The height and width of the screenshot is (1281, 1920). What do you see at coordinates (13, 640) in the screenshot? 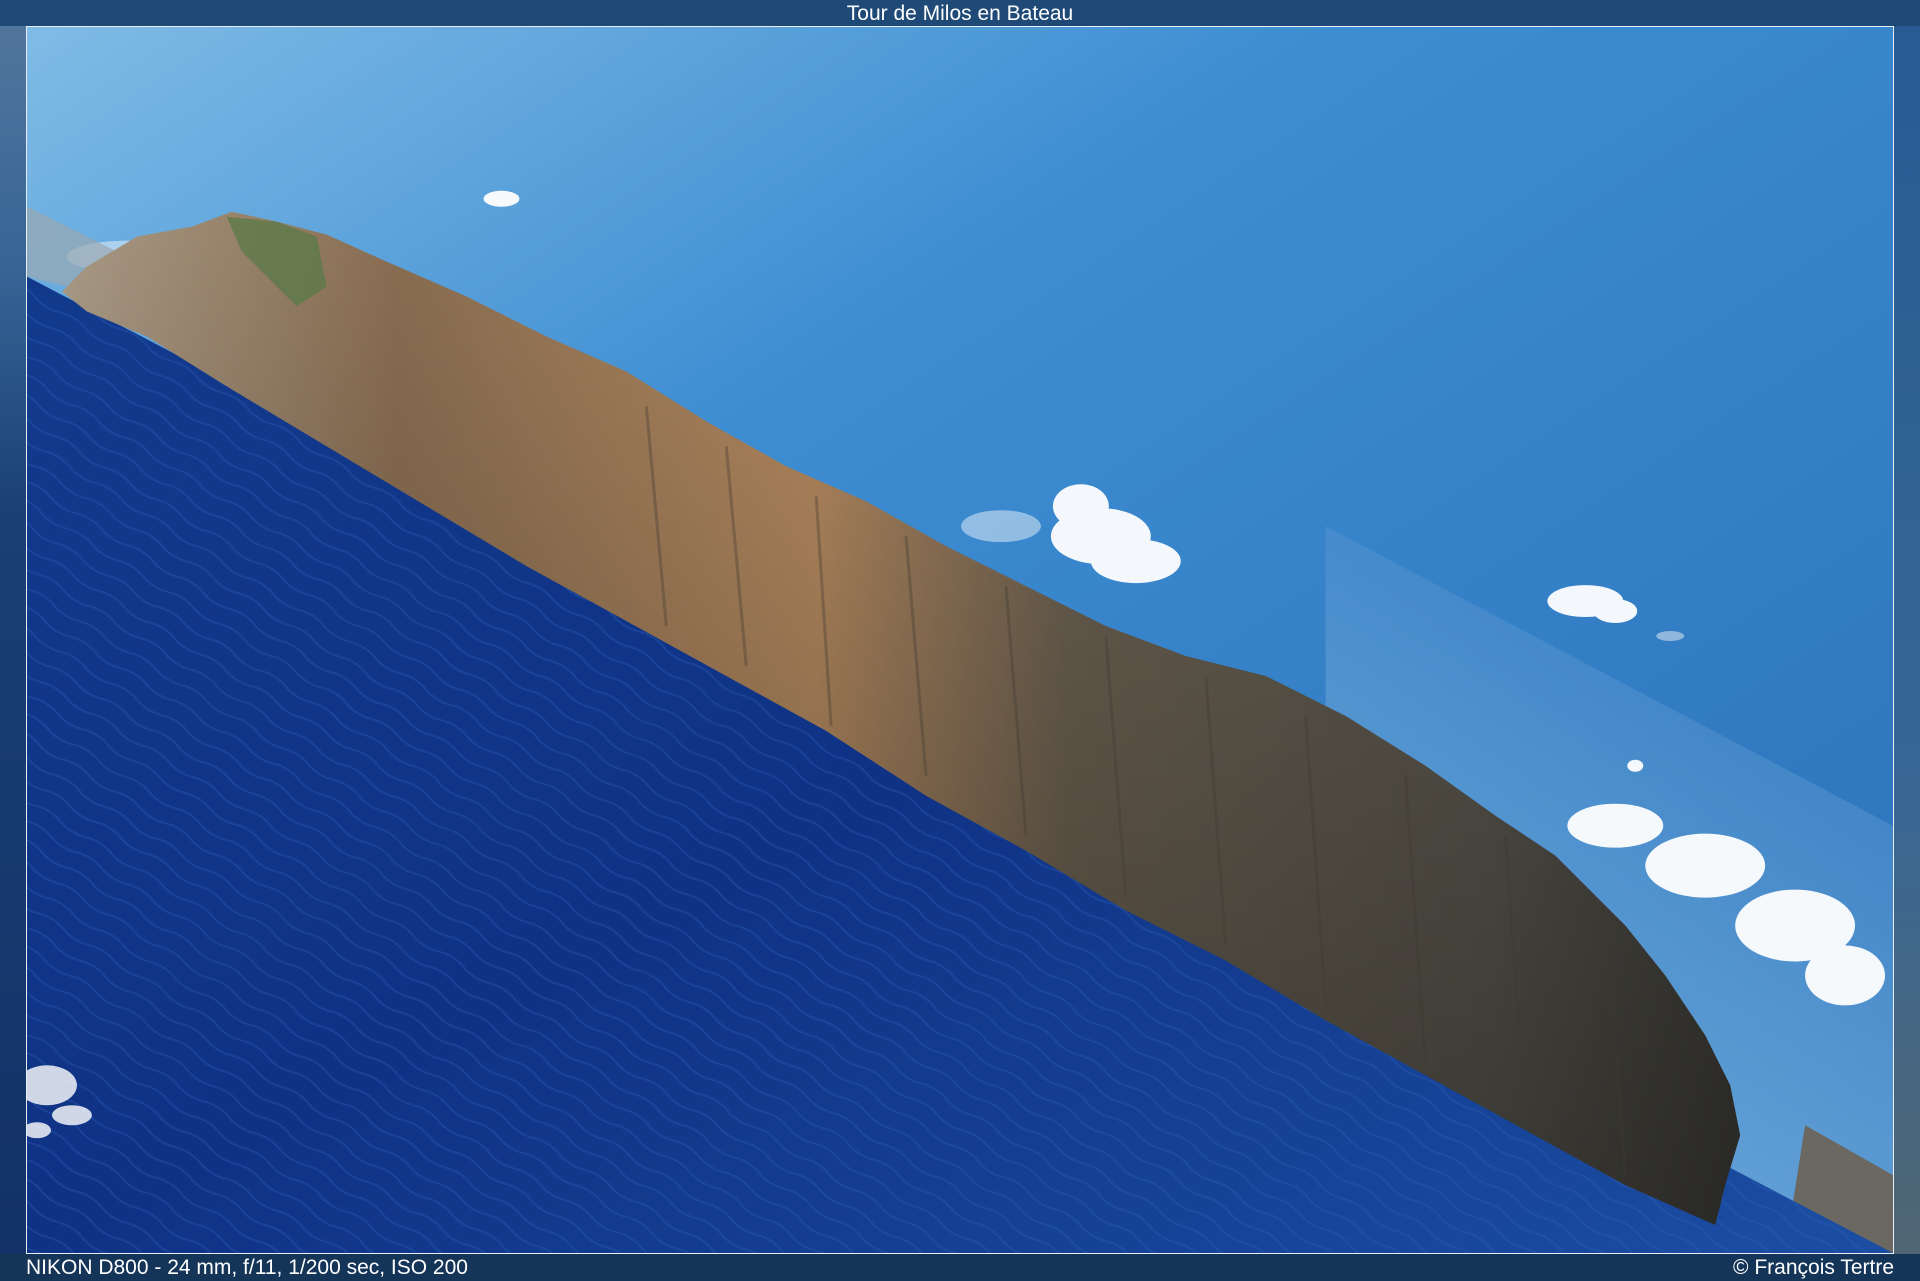
I see `left-preview-strip` at bounding box center [13, 640].